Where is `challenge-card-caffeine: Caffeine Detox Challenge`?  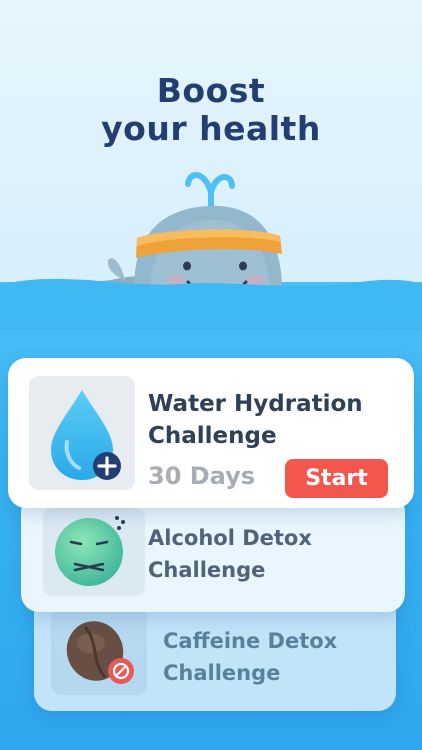
challenge-card-caffeine: Caffeine Detox Challenge is located at coordinates (215, 653).